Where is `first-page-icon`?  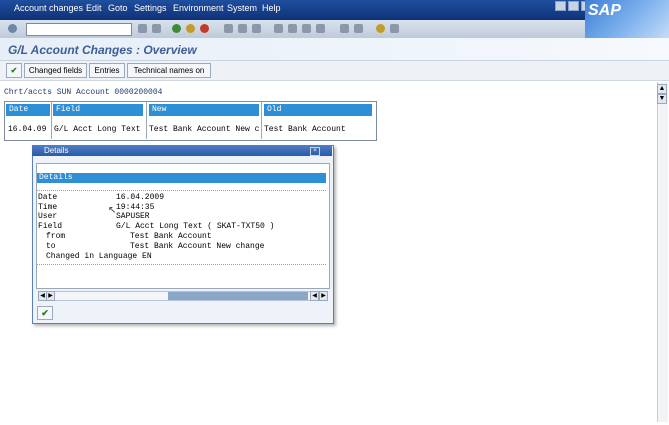 first-page-icon is located at coordinates (278, 28).